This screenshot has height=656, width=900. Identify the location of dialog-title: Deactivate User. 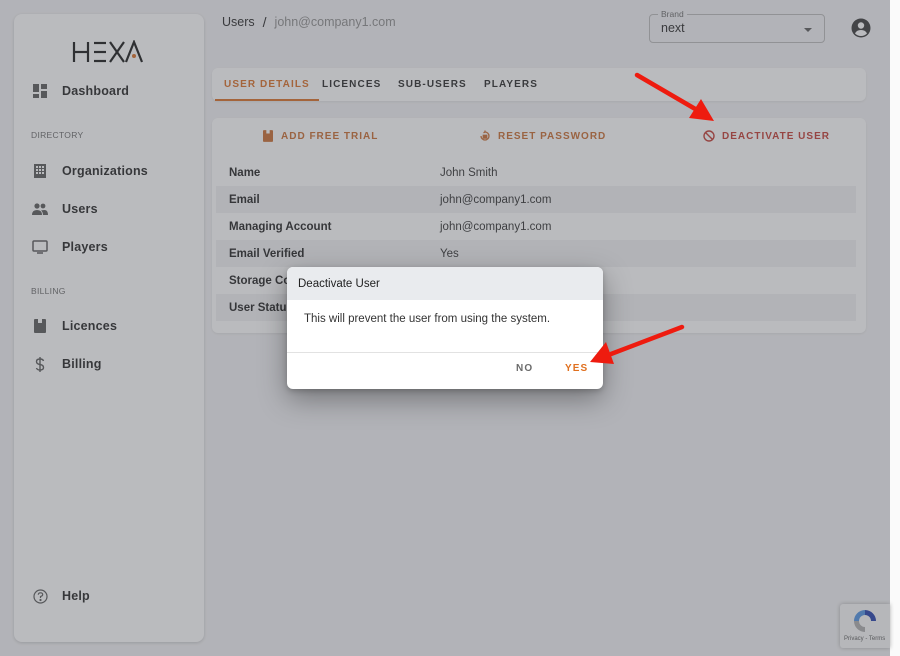
(445, 283).